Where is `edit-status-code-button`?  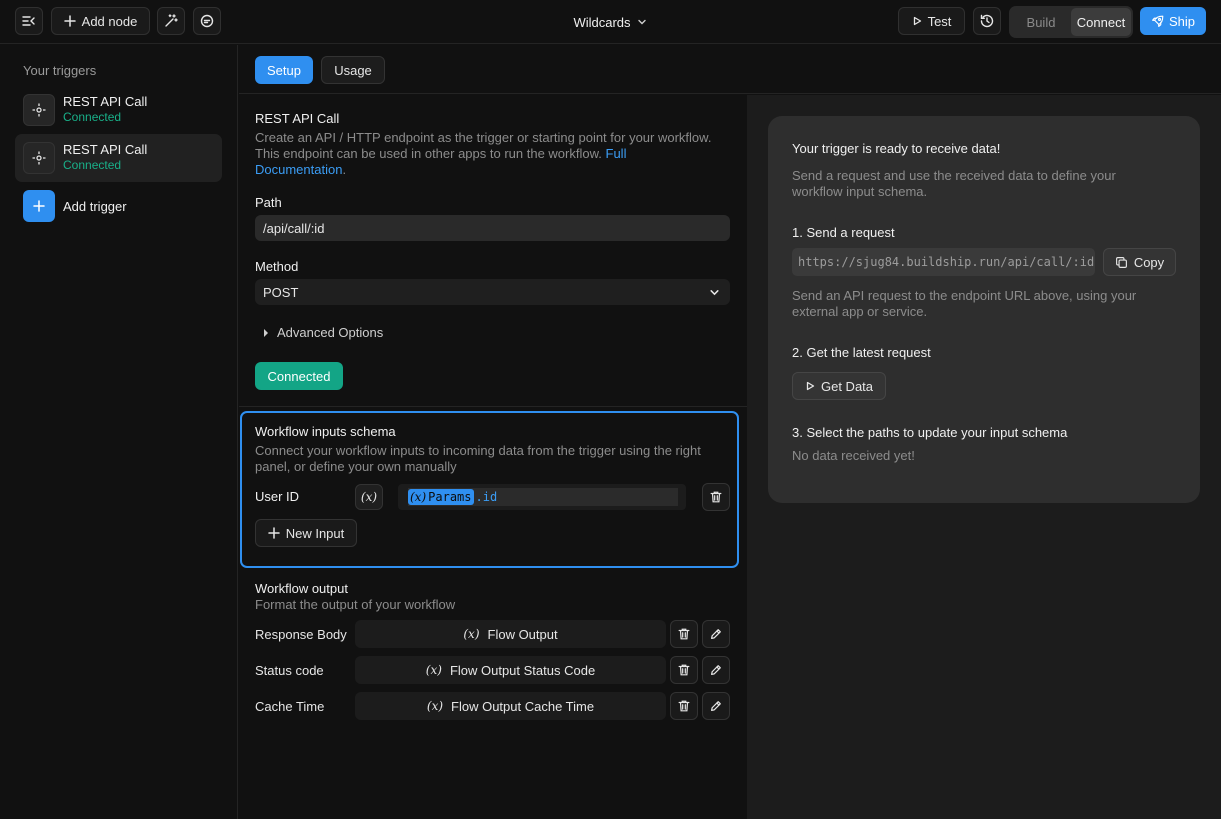 edit-status-code-button is located at coordinates (716, 670).